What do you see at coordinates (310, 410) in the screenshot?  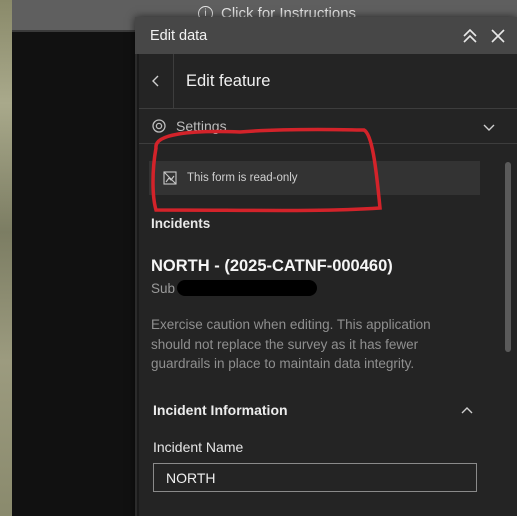 I see `incident-information-group: Incident Information` at bounding box center [310, 410].